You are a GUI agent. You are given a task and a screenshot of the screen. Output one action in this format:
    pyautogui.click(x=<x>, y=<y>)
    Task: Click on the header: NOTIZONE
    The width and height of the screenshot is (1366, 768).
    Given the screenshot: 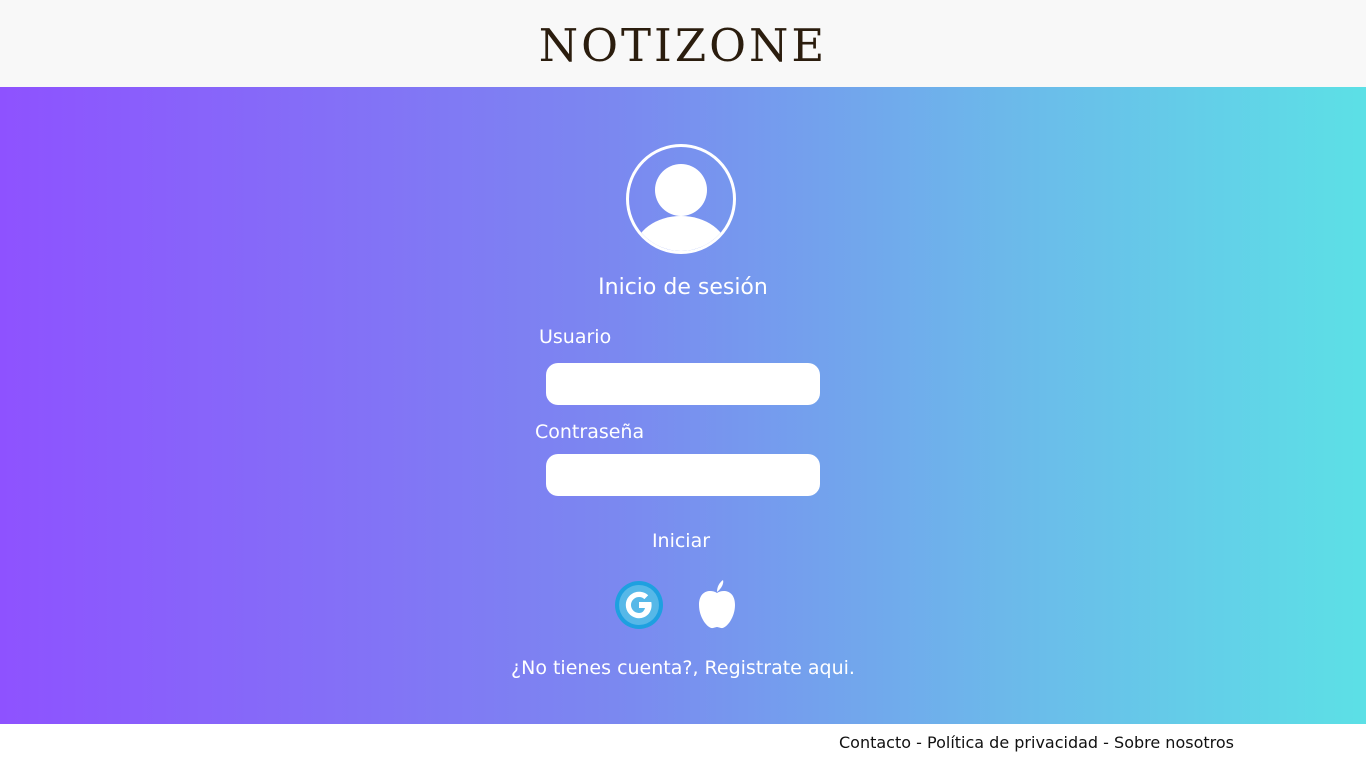 What is the action you would take?
    pyautogui.click(x=683, y=43)
    